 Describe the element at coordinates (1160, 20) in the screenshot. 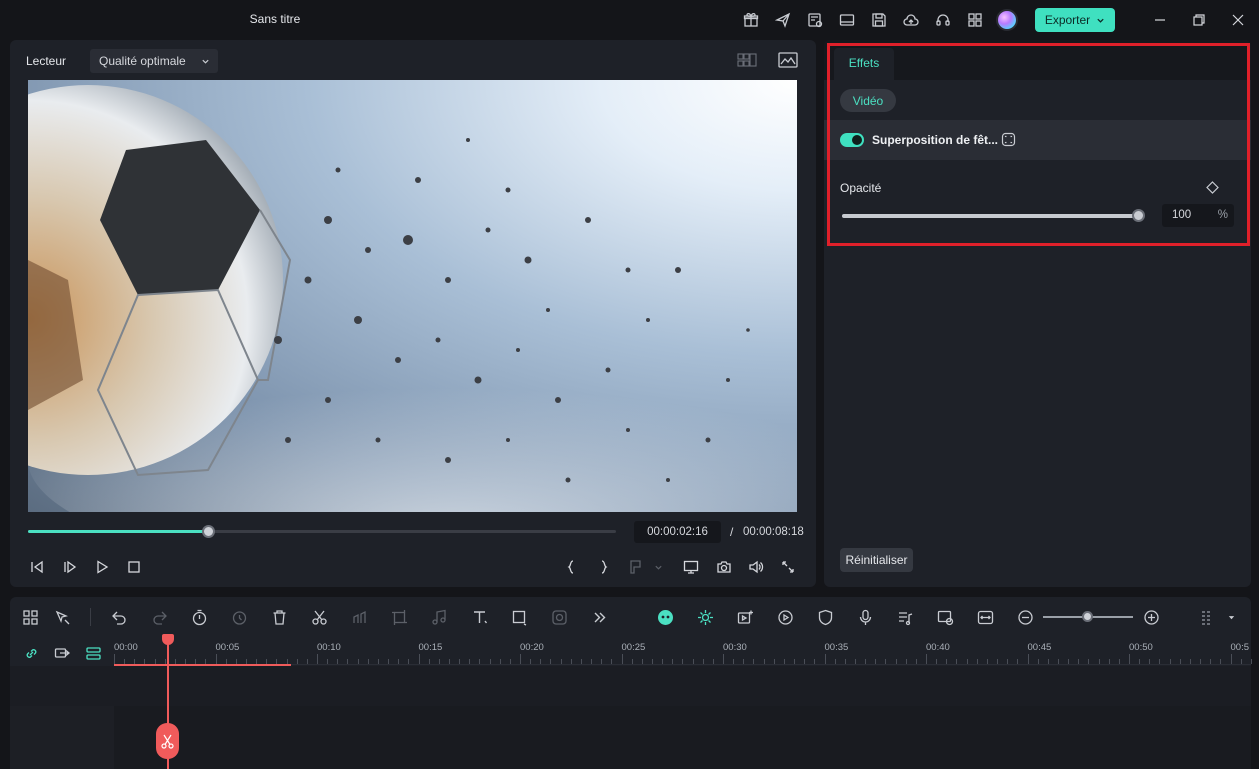

I see `minimize-button` at that location.